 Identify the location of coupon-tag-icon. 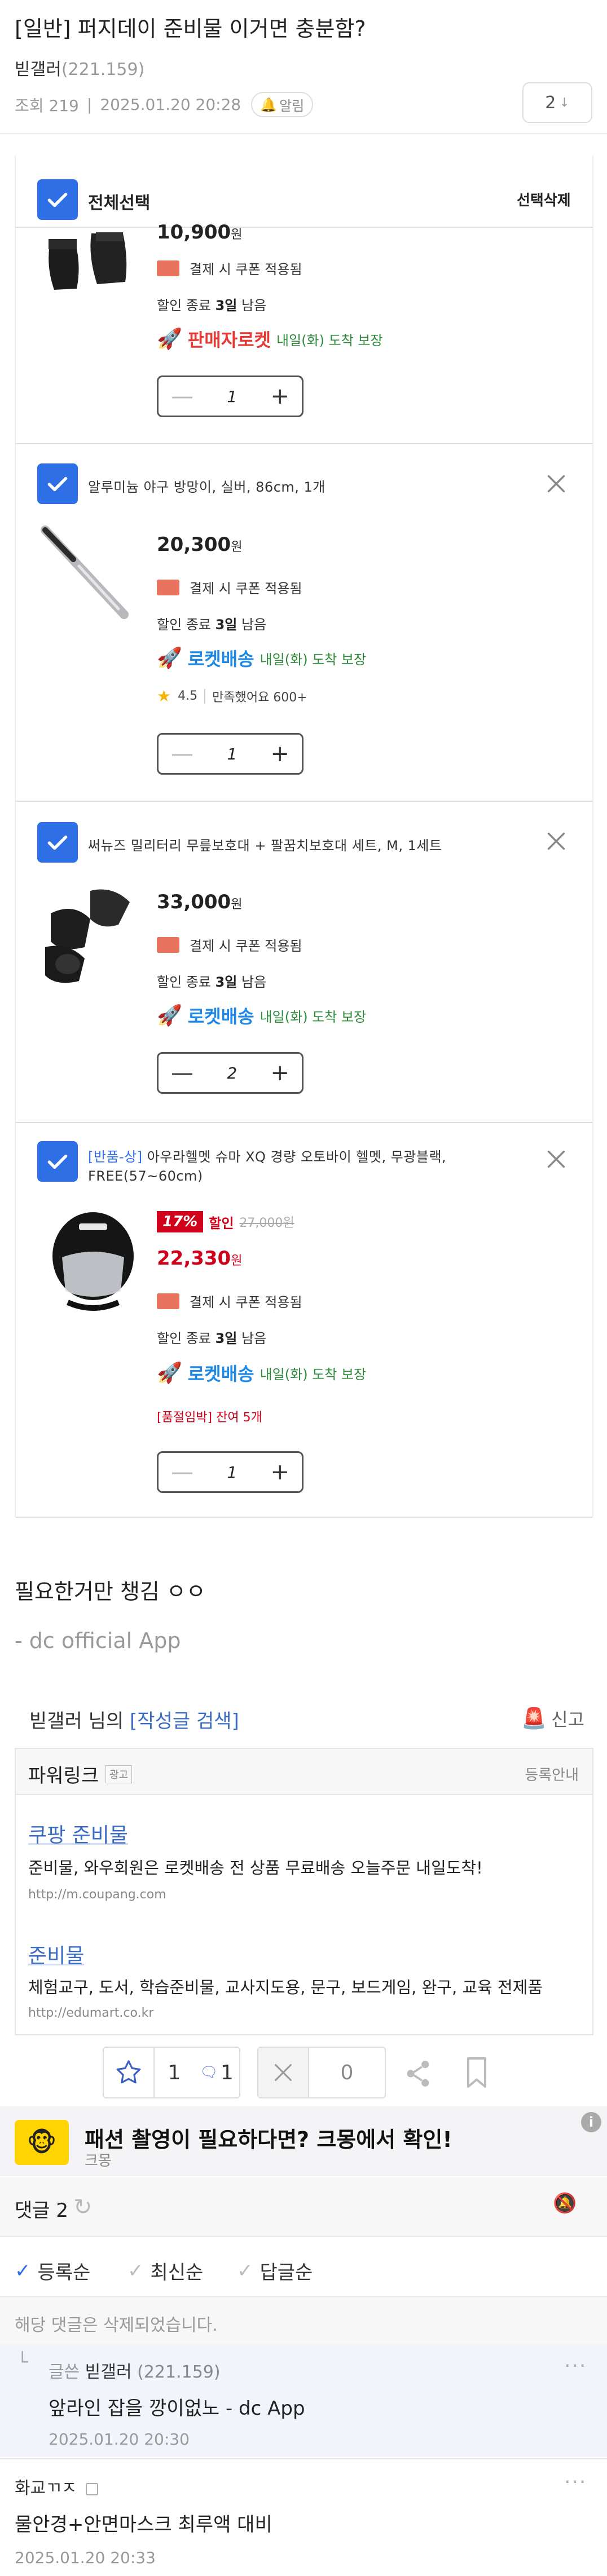
(168, 1301).